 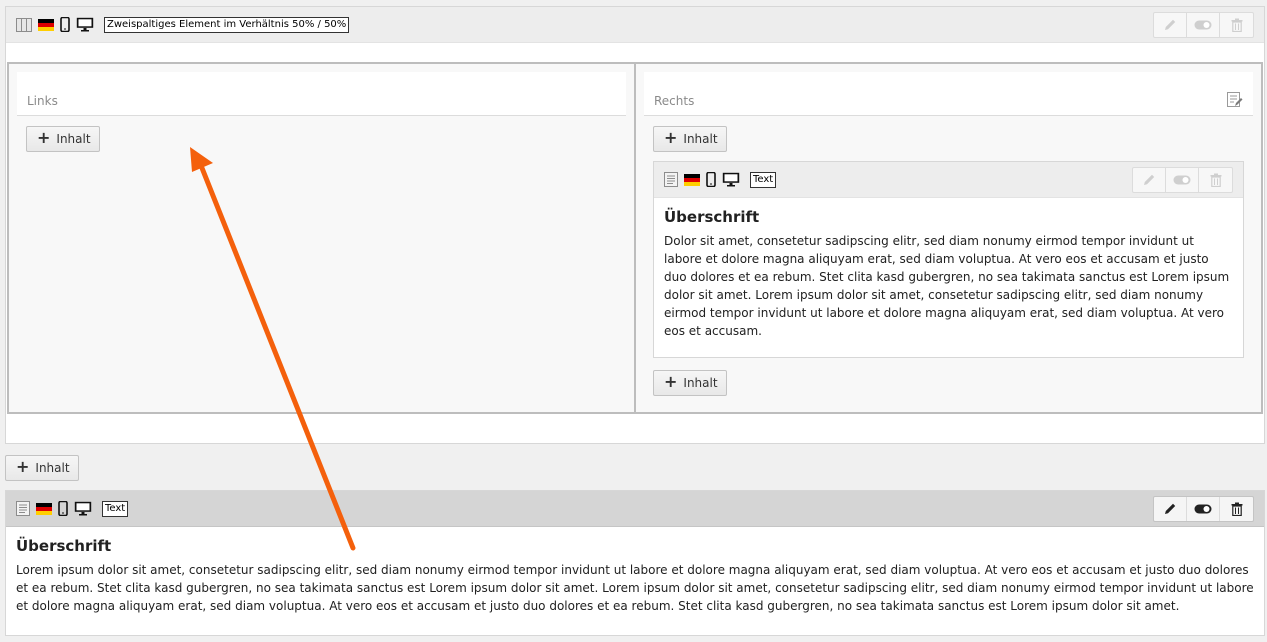 What do you see at coordinates (635, 509) in the screenshot?
I see `outer-text-header: Text` at bounding box center [635, 509].